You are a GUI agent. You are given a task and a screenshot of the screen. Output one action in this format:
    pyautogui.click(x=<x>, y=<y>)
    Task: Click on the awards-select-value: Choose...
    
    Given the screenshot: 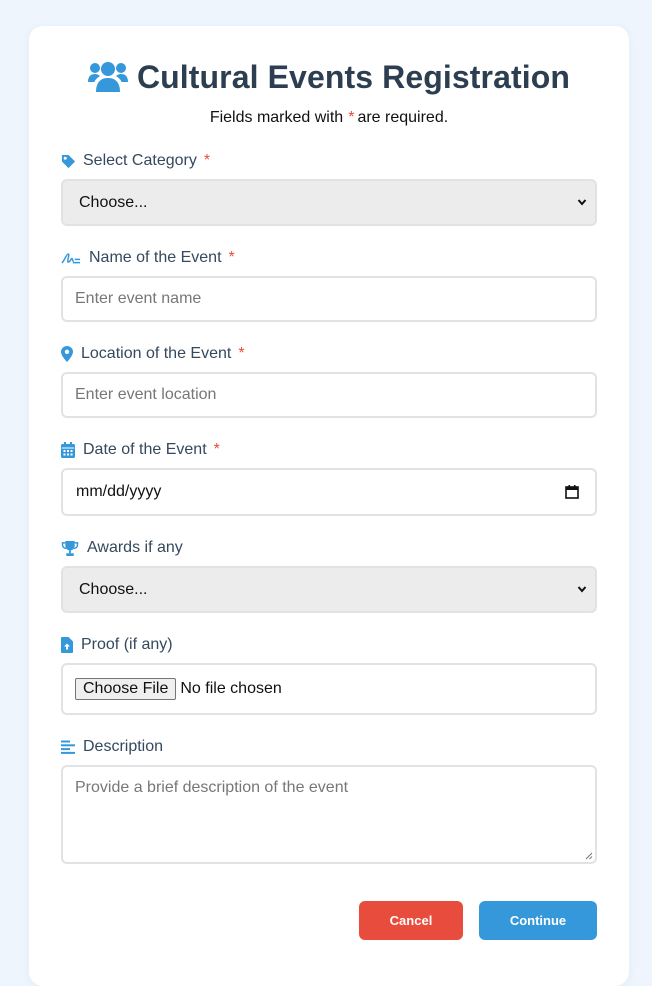 What is the action you would take?
    pyautogui.click(x=113, y=589)
    